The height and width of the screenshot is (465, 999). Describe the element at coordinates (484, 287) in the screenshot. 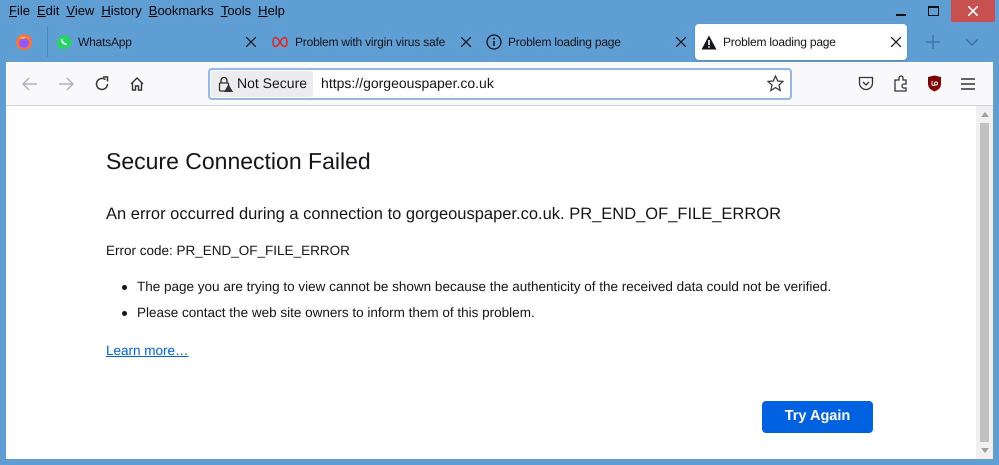

I see `bullet-text: The page you are trying to view cannot be shown because the authenticity of the received data could not be verified.` at that location.